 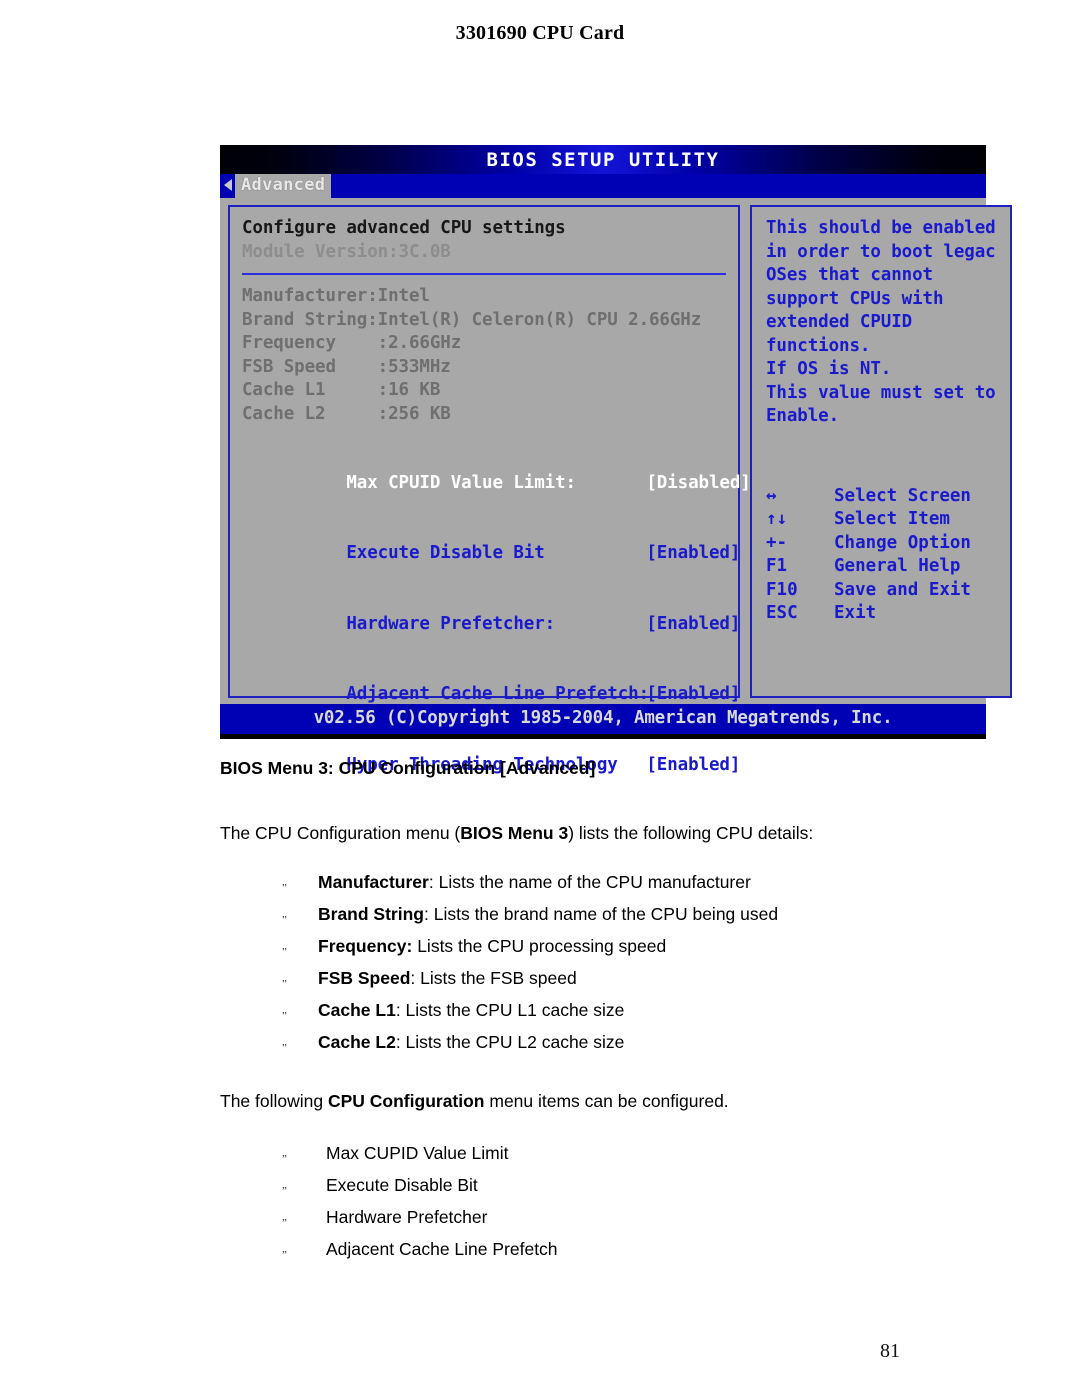 I want to click on list-item-text: Hardware Prefetcher, so click(x=407, y=1217).